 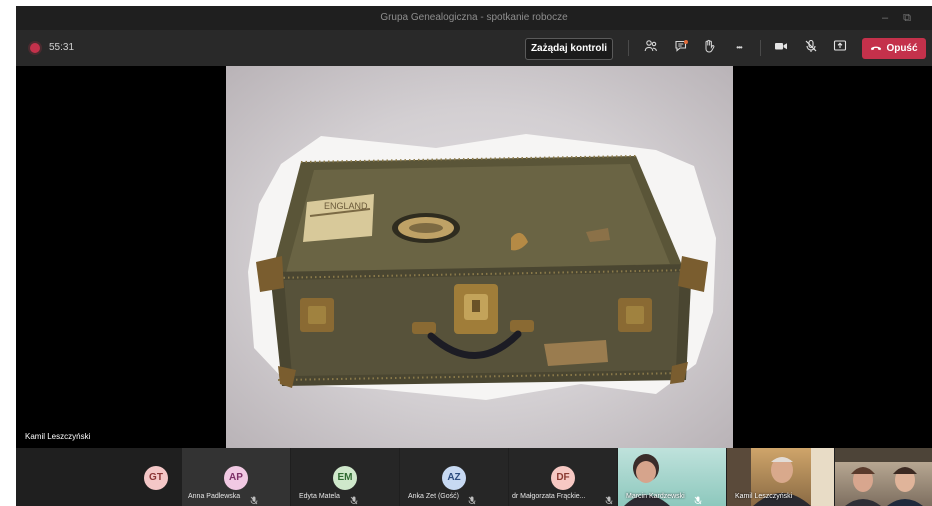 What do you see at coordinates (58, 436) in the screenshot?
I see `presenter-name-label: Kamil Leszczyński` at bounding box center [58, 436].